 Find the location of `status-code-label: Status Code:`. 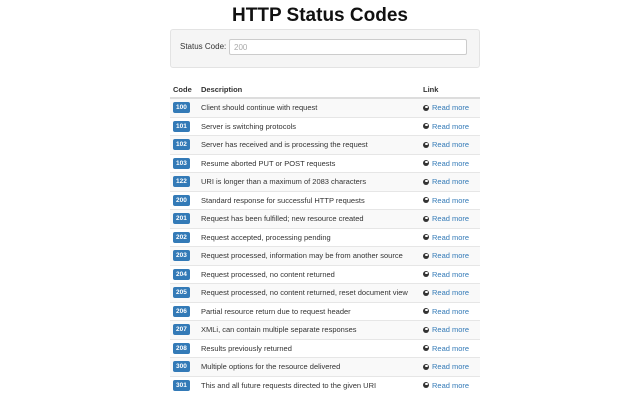

status-code-label: Status Code: is located at coordinates (203, 46).